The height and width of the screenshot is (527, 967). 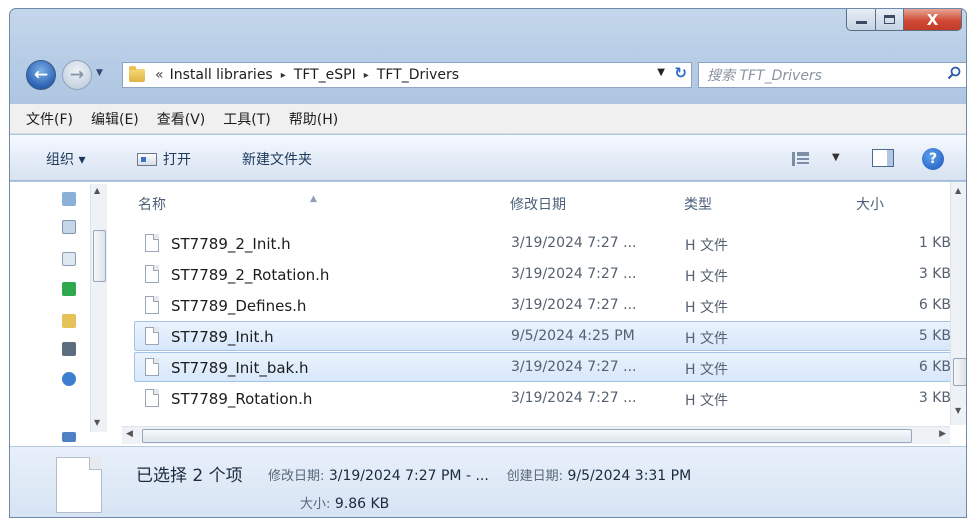 What do you see at coordinates (680, 73) in the screenshot?
I see `refresh-icon: ↻` at bounding box center [680, 73].